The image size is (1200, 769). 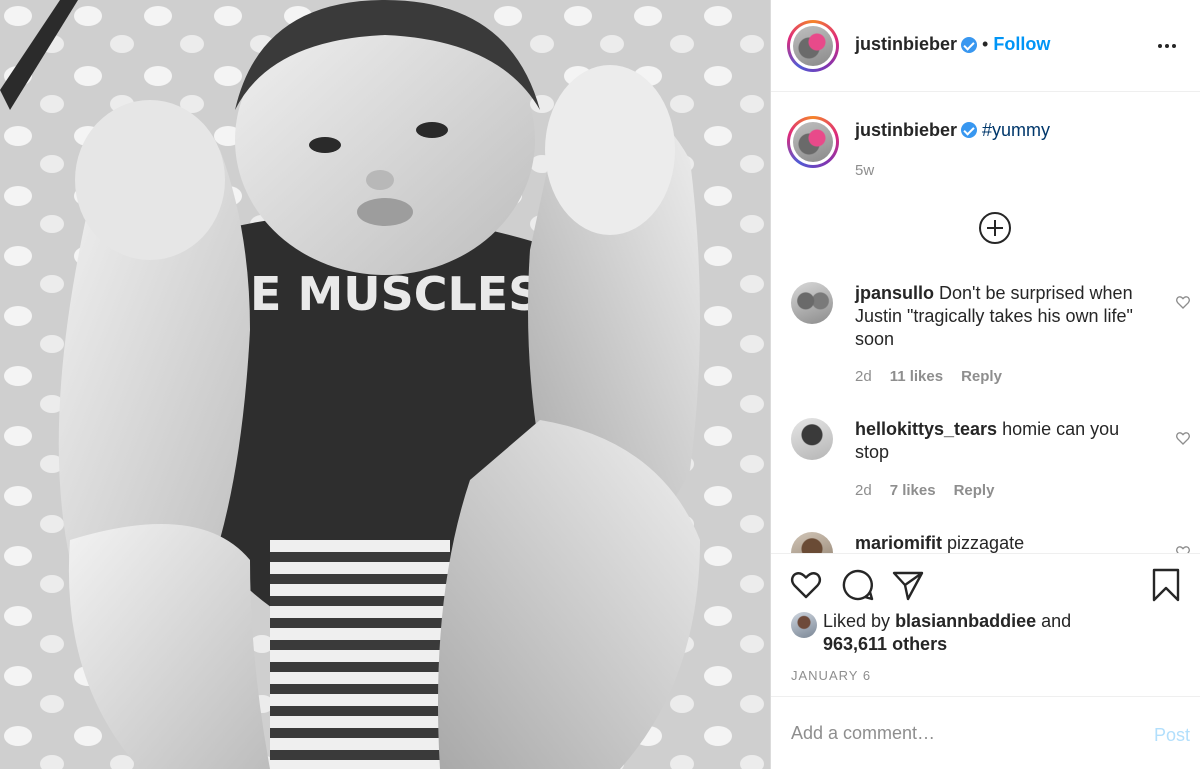 I want to click on comment-meta: 2d 7 likes Reply, so click(x=924, y=490).